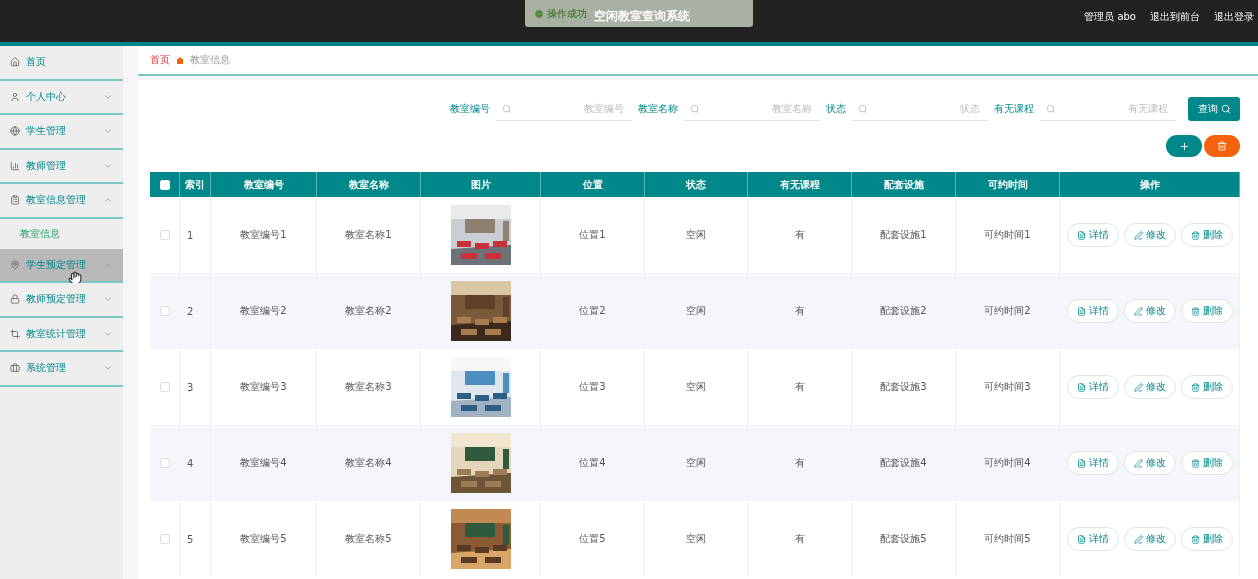  I want to click on column-header: 位置, so click(593, 184).